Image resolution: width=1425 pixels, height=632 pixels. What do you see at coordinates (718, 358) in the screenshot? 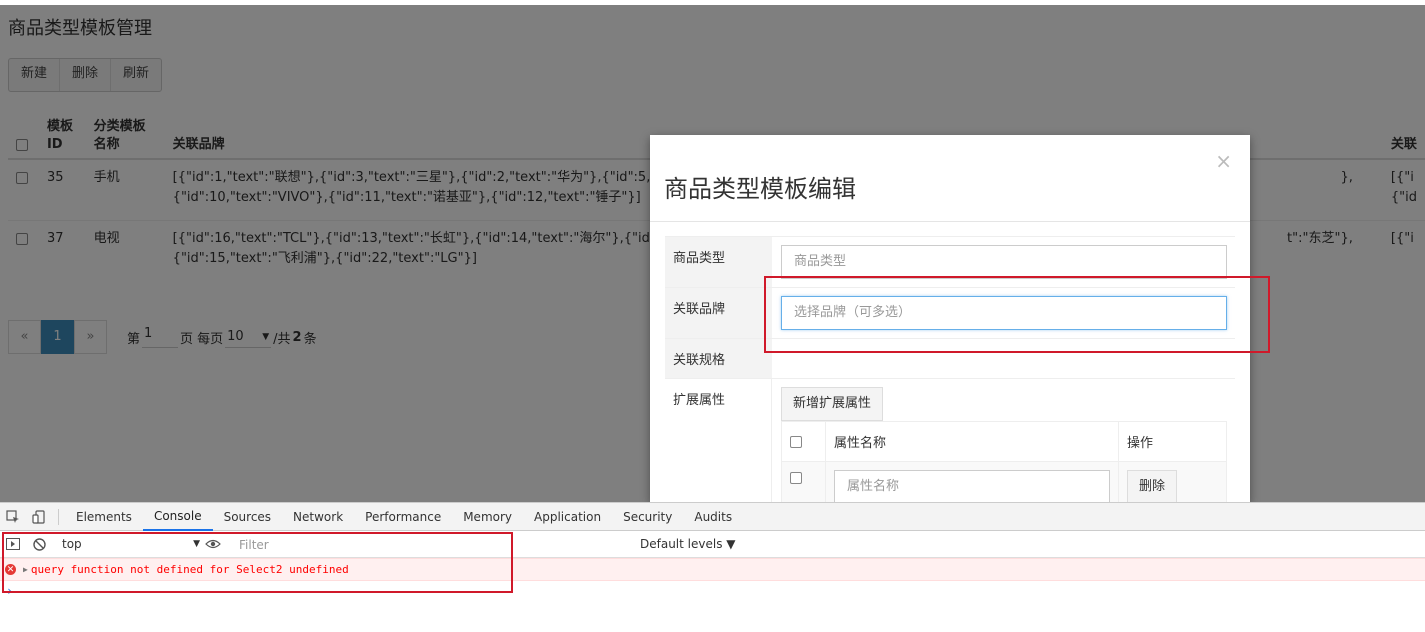
I see `spec-label: 关联规格` at bounding box center [718, 358].